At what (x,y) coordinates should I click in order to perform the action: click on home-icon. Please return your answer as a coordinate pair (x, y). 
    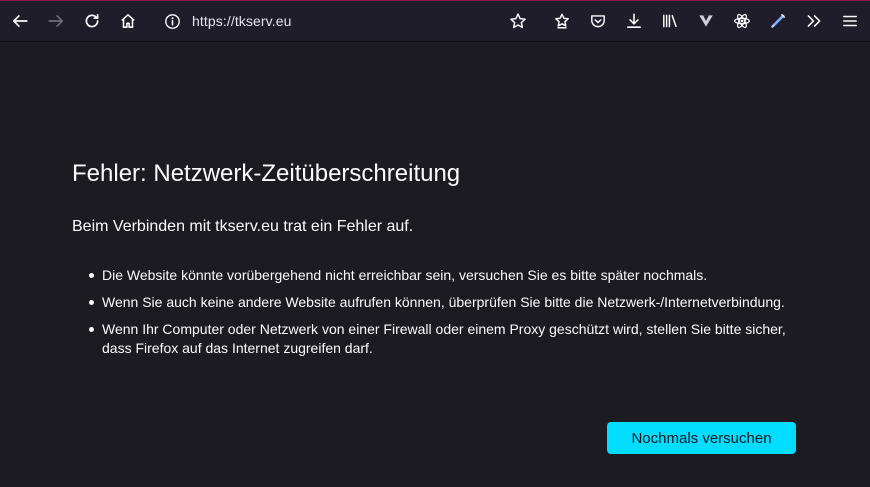
    Looking at the image, I should click on (128, 21).